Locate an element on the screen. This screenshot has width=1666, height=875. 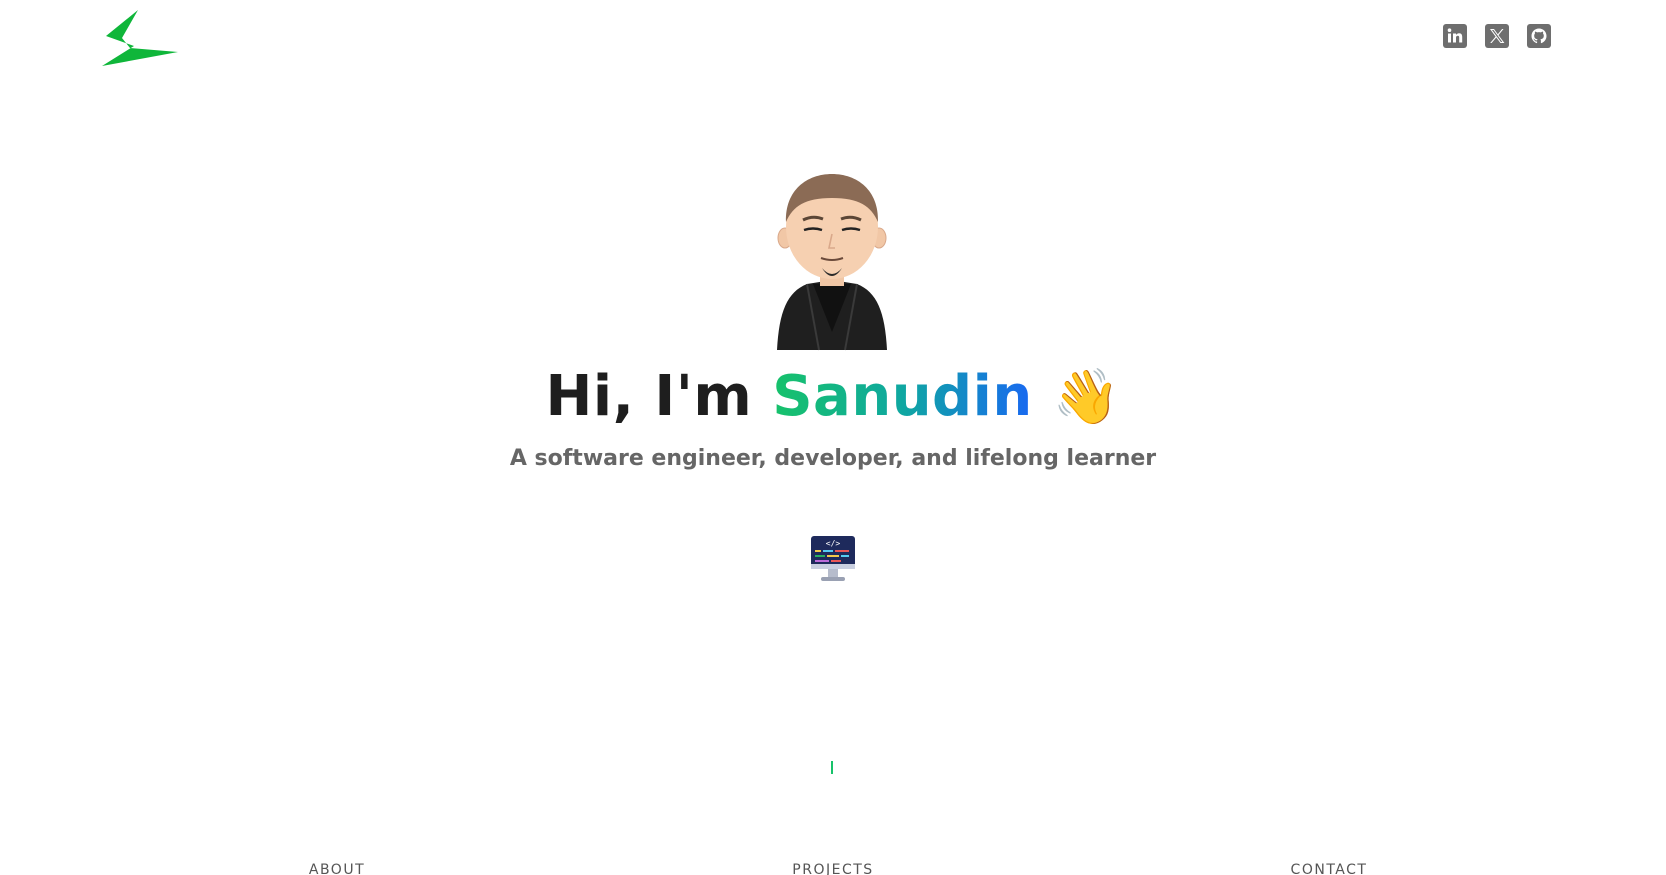
social-links is located at coordinates (1497, 36).